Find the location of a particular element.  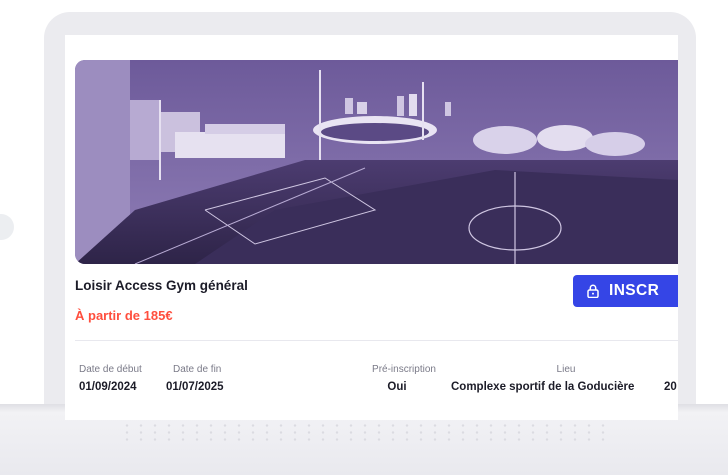

register-button: INSCR is located at coordinates (625, 291).